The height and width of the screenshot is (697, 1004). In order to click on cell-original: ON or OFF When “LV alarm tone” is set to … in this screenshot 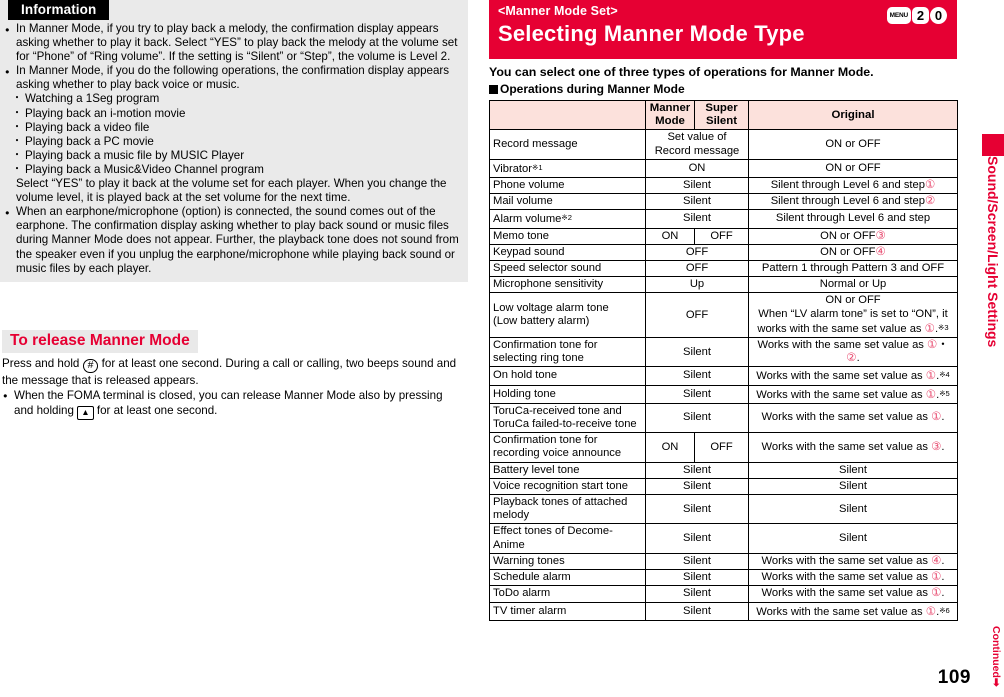, I will do `click(853, 315)`.